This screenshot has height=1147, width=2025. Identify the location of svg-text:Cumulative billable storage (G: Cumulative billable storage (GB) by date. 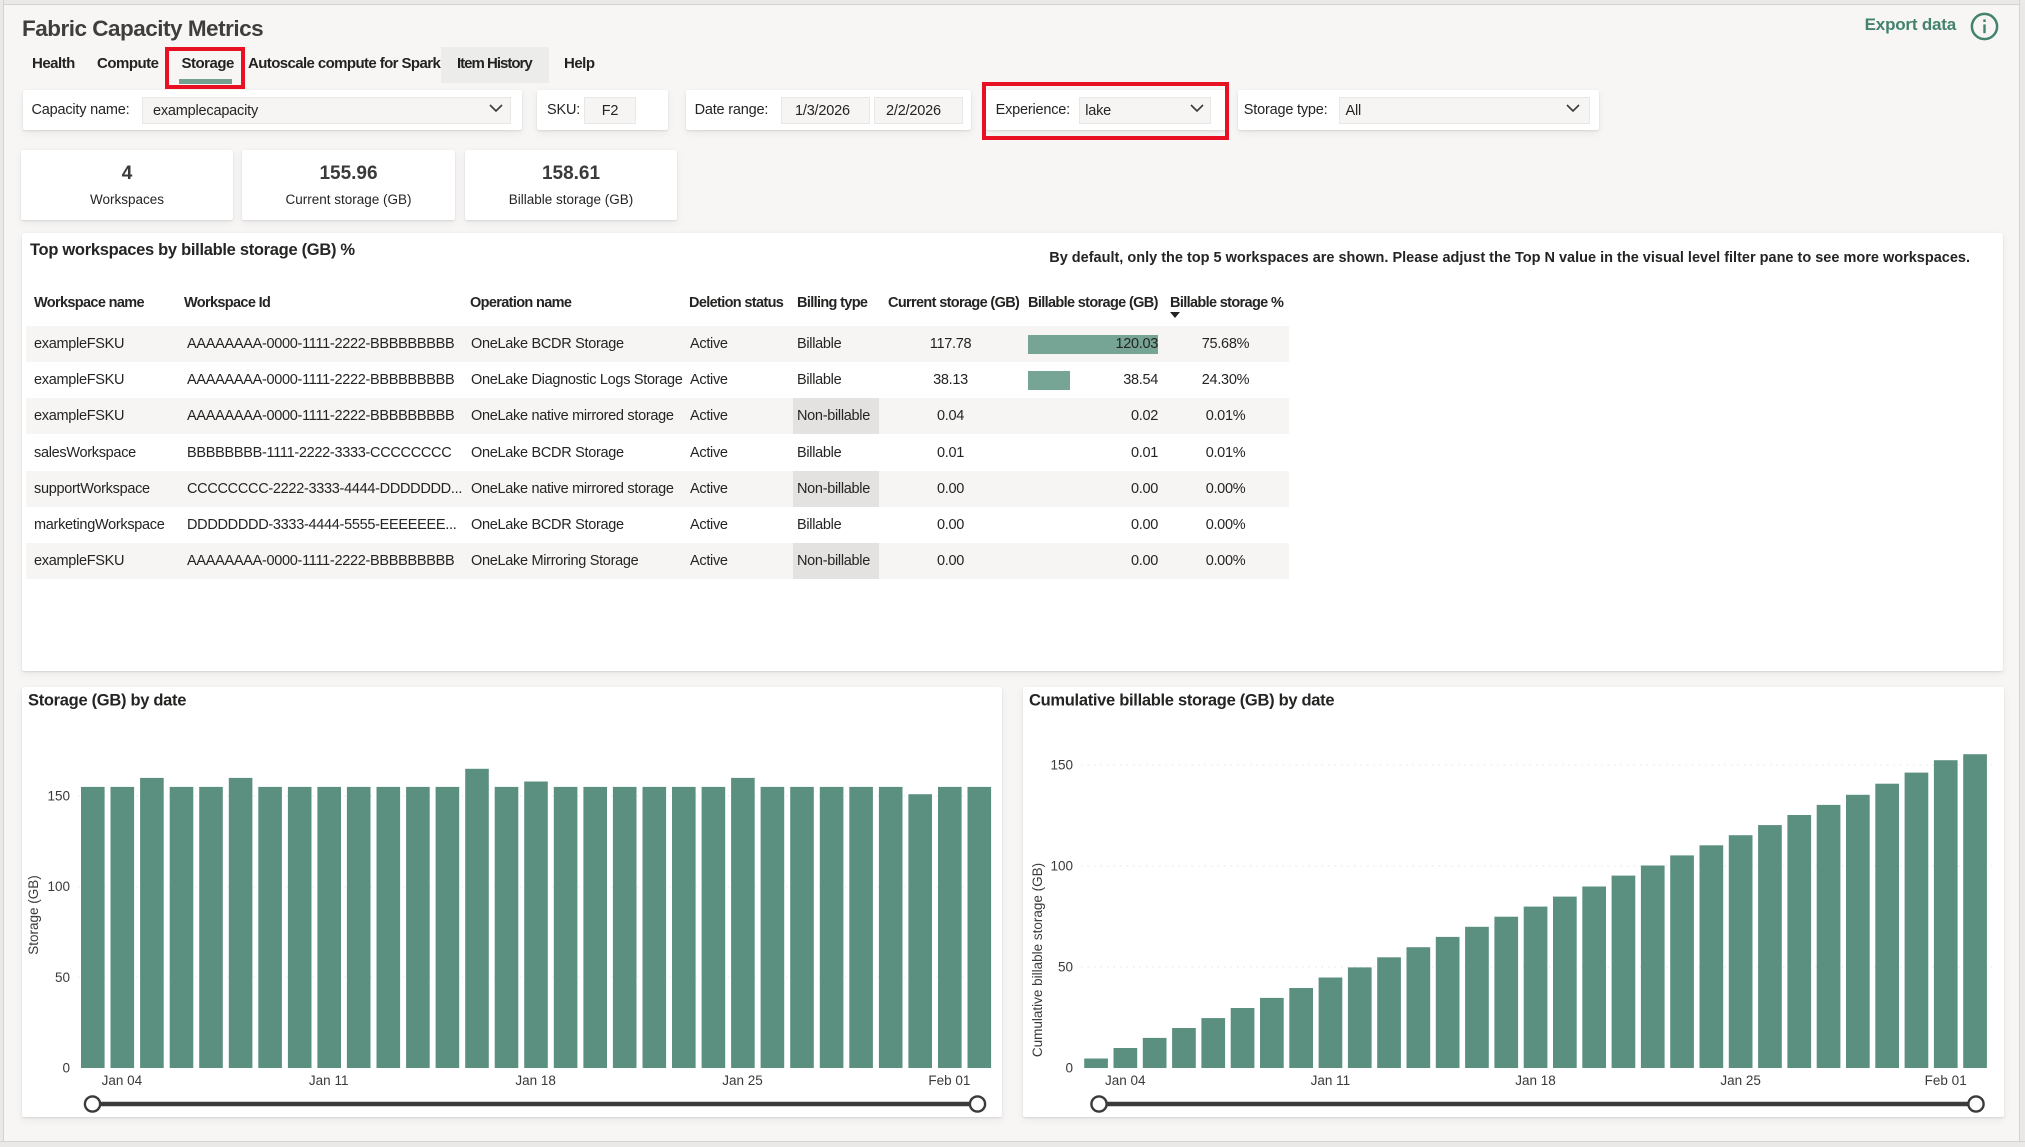
(1181, 701).